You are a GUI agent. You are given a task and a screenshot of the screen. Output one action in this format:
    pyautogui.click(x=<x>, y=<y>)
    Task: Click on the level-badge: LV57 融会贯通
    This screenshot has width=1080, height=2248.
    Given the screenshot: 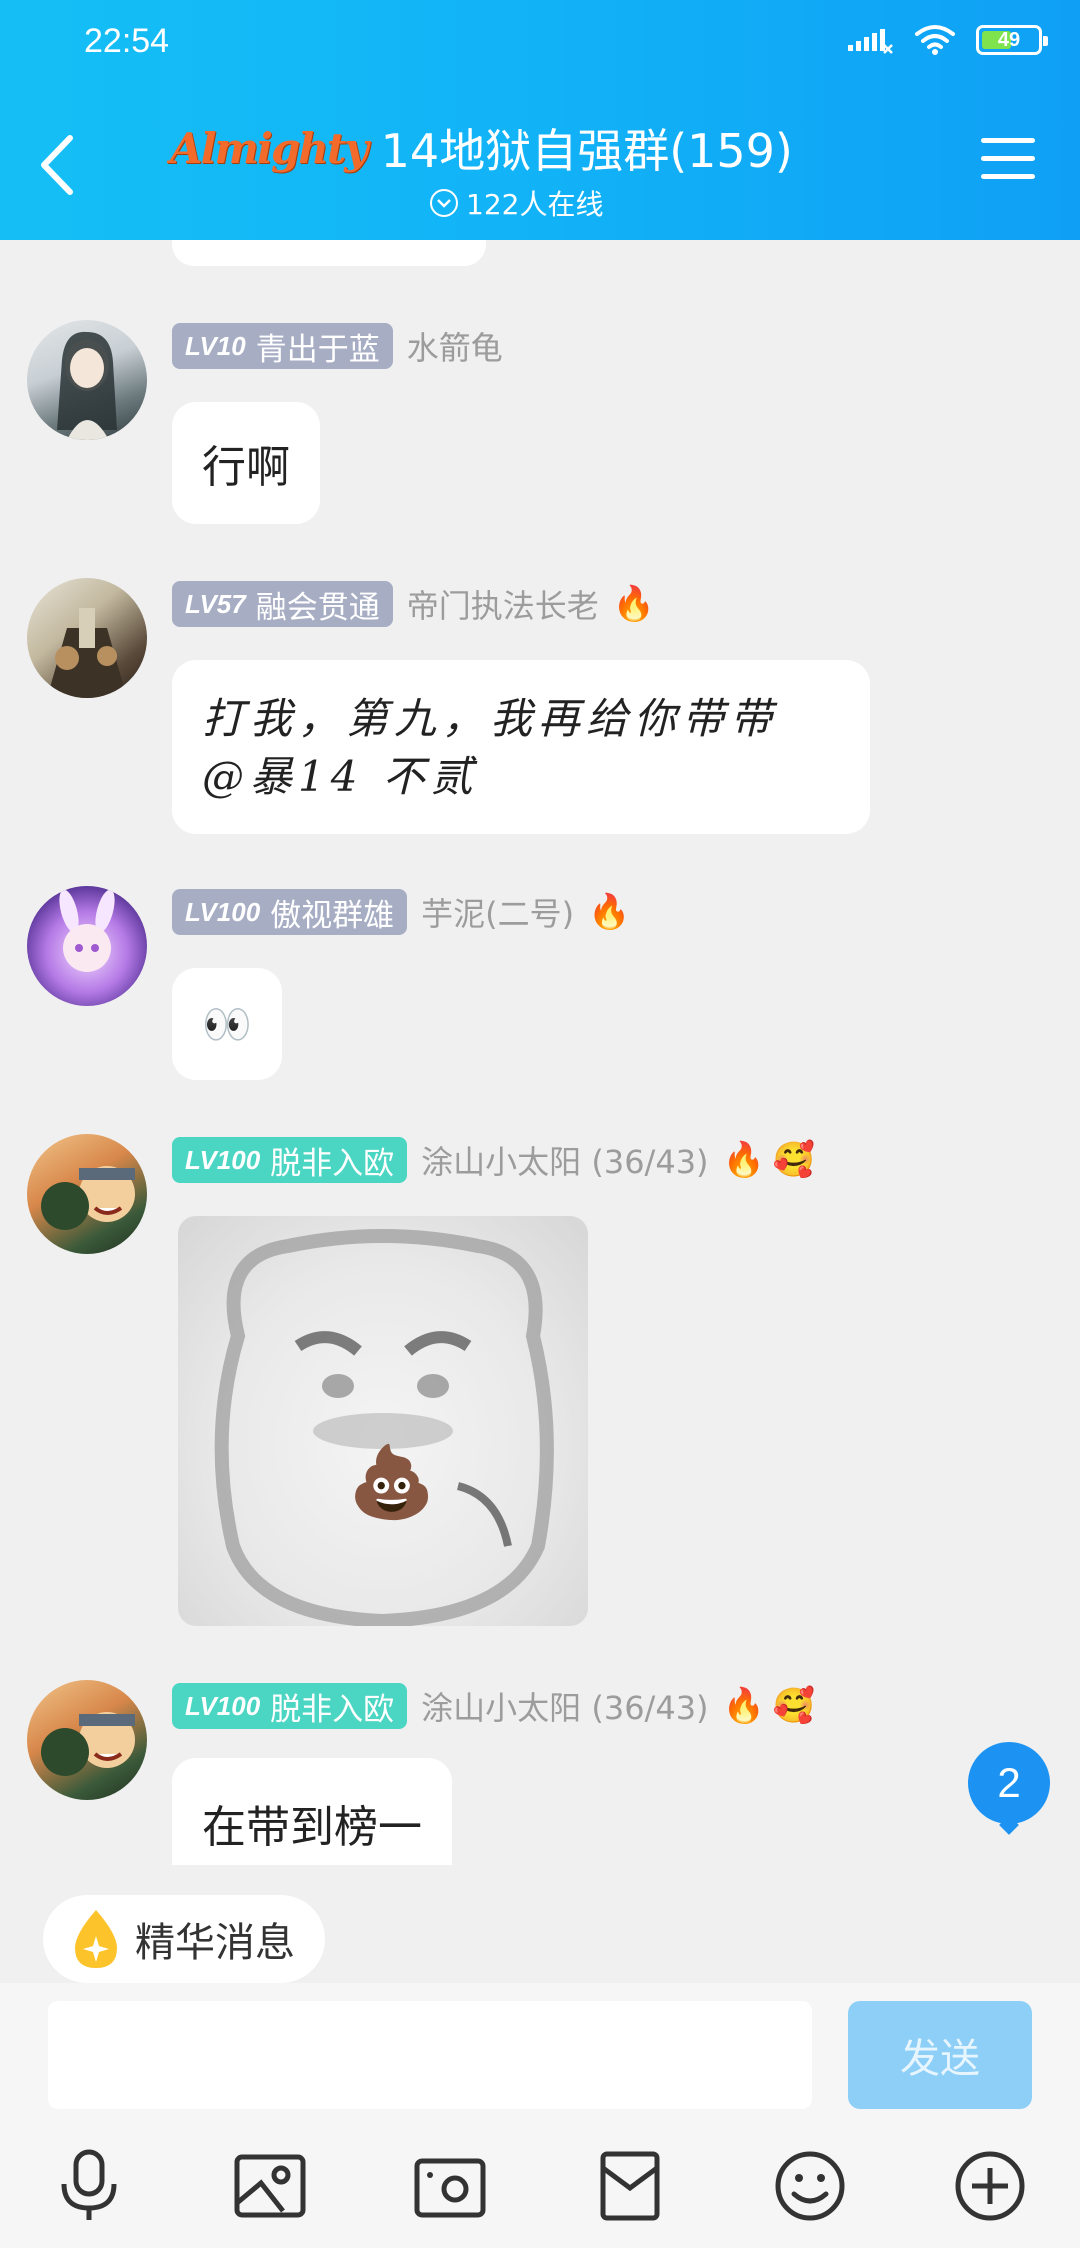 What is the action you would take?
    pyautogui.click(x=282, y=604)
    